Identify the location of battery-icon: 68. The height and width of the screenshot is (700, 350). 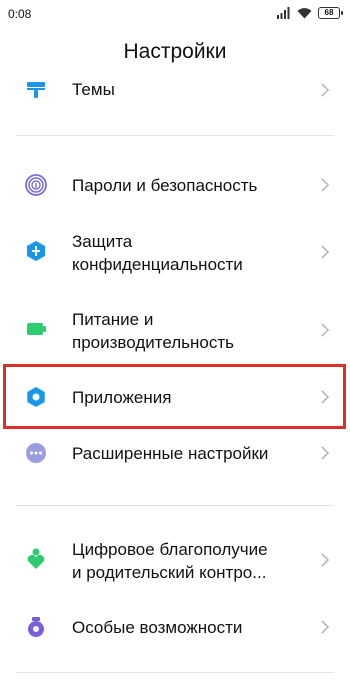
(330, 13).